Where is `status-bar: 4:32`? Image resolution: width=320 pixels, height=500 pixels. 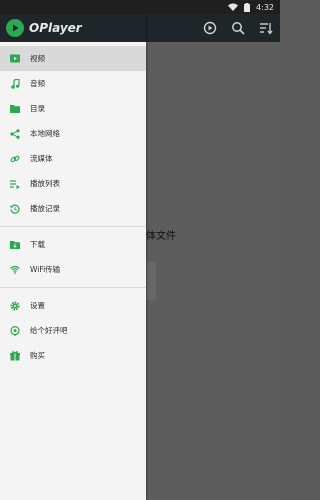
status-bar: 4:32 is located at coordinates (140, 7).